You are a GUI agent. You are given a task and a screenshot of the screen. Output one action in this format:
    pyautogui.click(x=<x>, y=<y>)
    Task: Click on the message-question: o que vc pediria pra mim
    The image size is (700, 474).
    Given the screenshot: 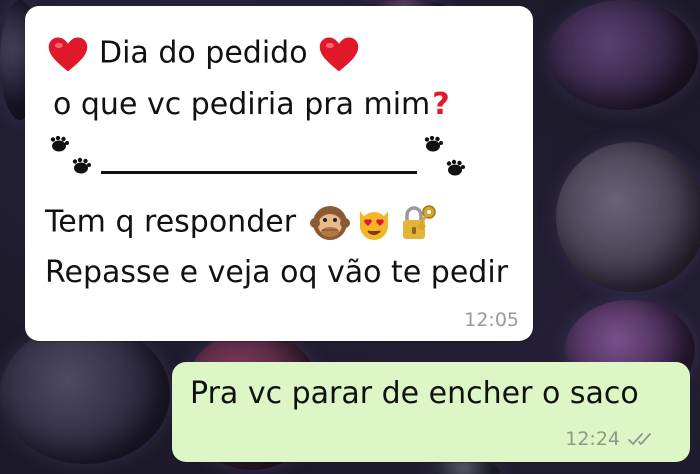 What is the action you would take?
    pyautogui.click(x=242, y=104)
    